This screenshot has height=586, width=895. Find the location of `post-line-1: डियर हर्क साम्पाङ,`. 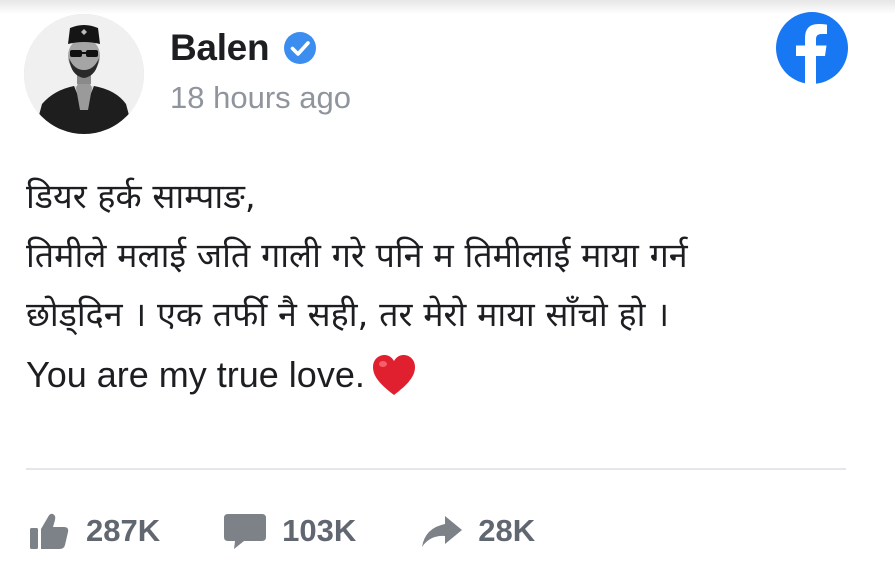

post-line-1: डियर हर्क साम्पाङ, is located at coordinates (141, 197).